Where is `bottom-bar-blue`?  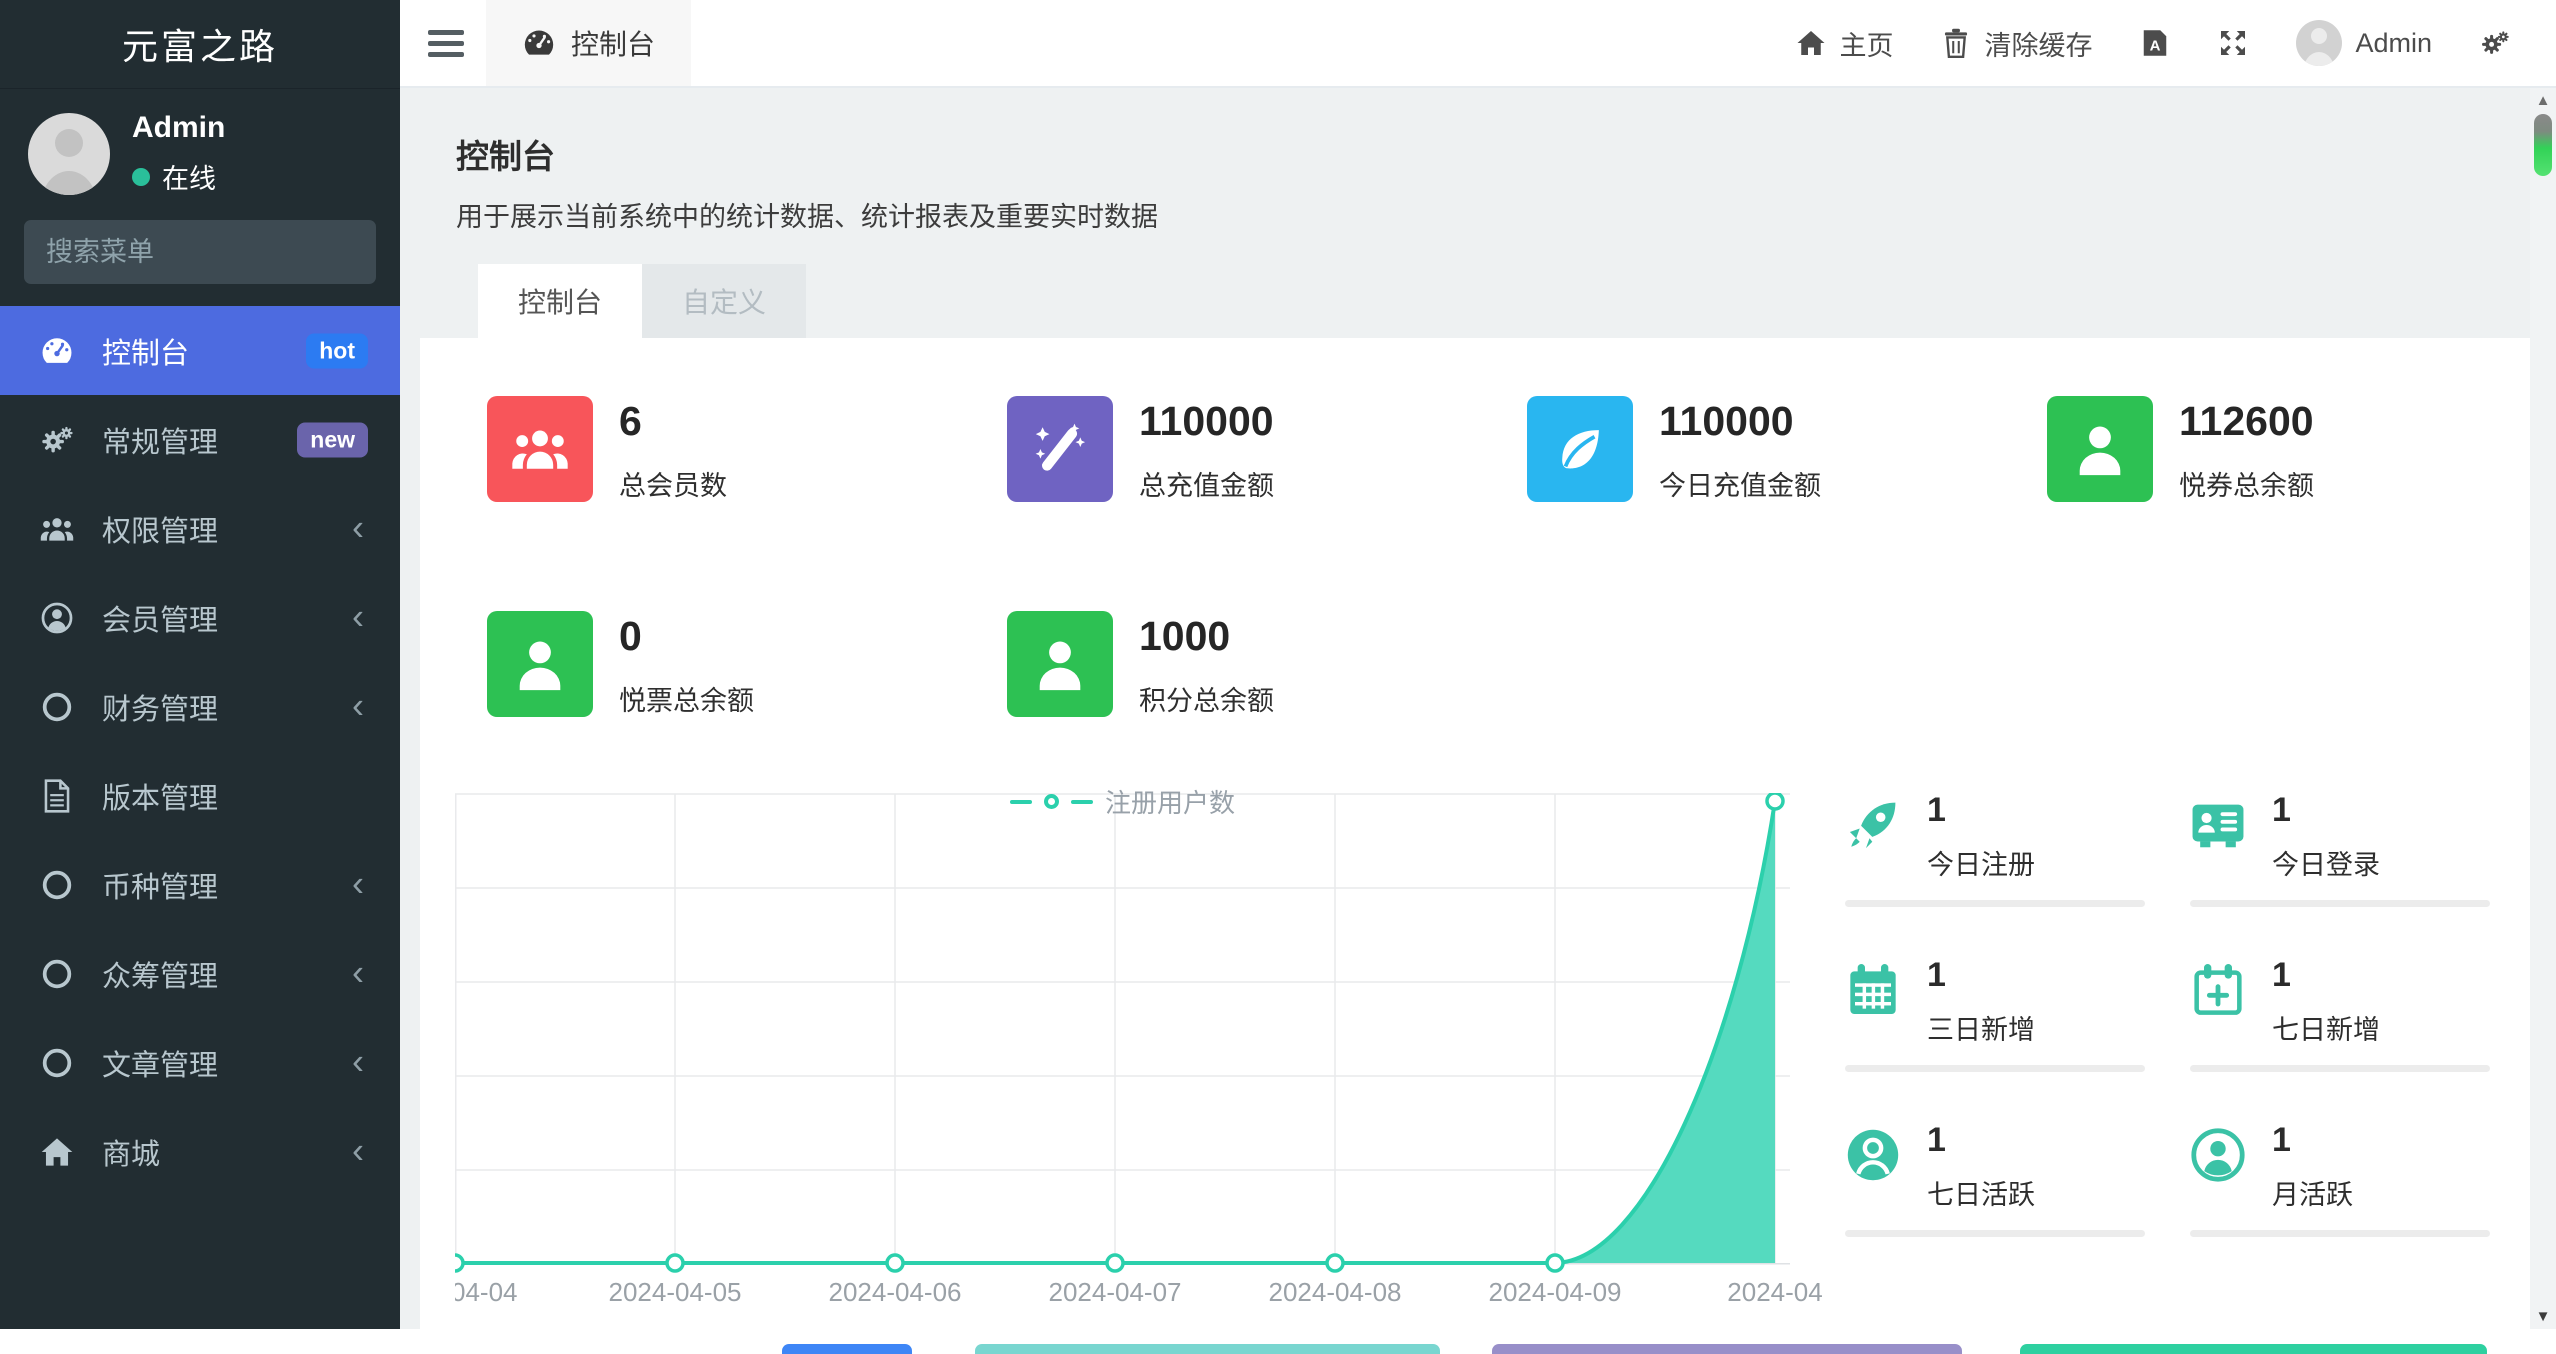
bottom-bar-blue is located at coordinates (847, 1349).